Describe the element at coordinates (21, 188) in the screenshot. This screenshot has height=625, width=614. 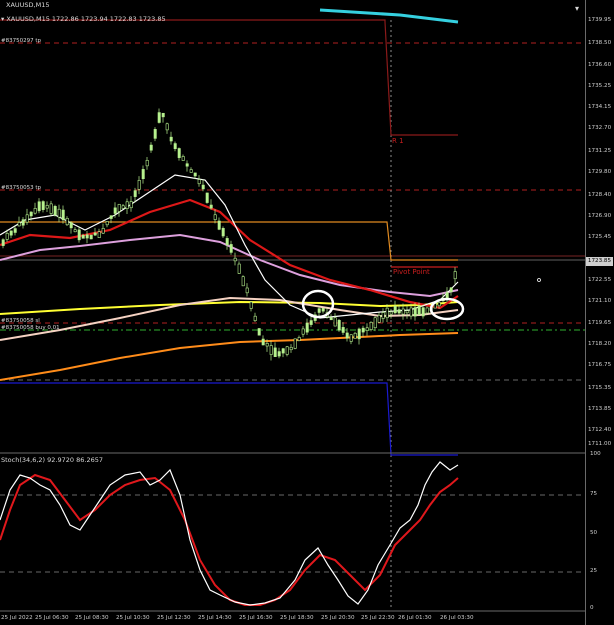
I see `order-tag-tp-mid: #83750053 tp` at that location.